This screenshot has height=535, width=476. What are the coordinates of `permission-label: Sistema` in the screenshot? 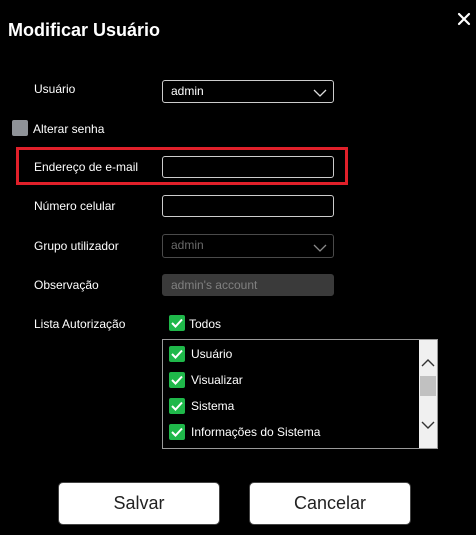 It's located at (213, 406).